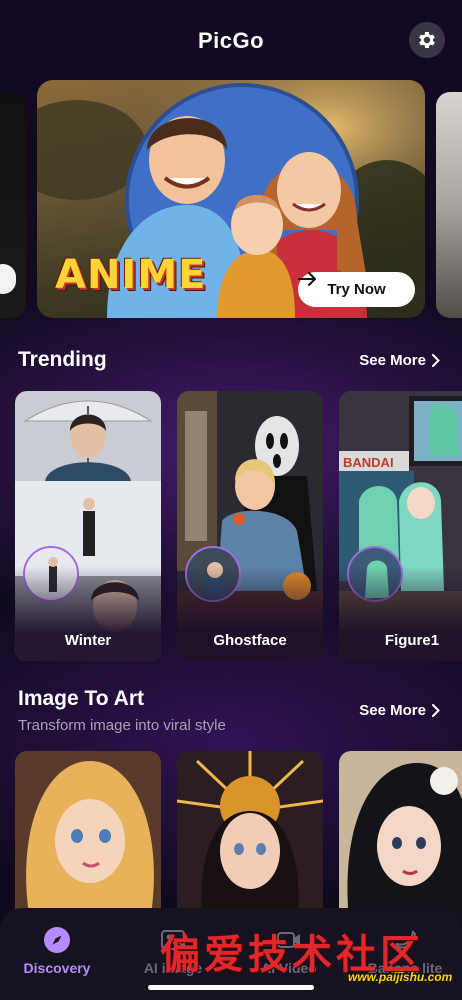 The image size is (462, 1000). I want to click on art-card-golden-hair, so click(88, 836).